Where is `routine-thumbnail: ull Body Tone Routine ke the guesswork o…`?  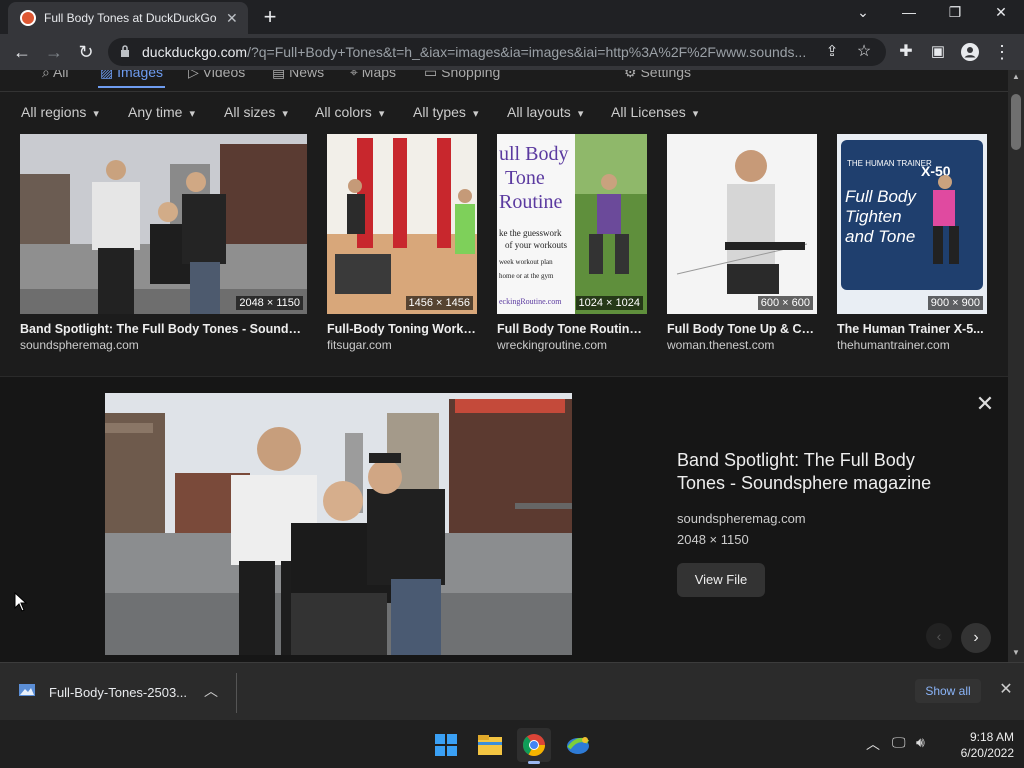
routine-thumbnail: ull Body Tone Routine ke the guesswork o… is located at coordinates (572, 224).